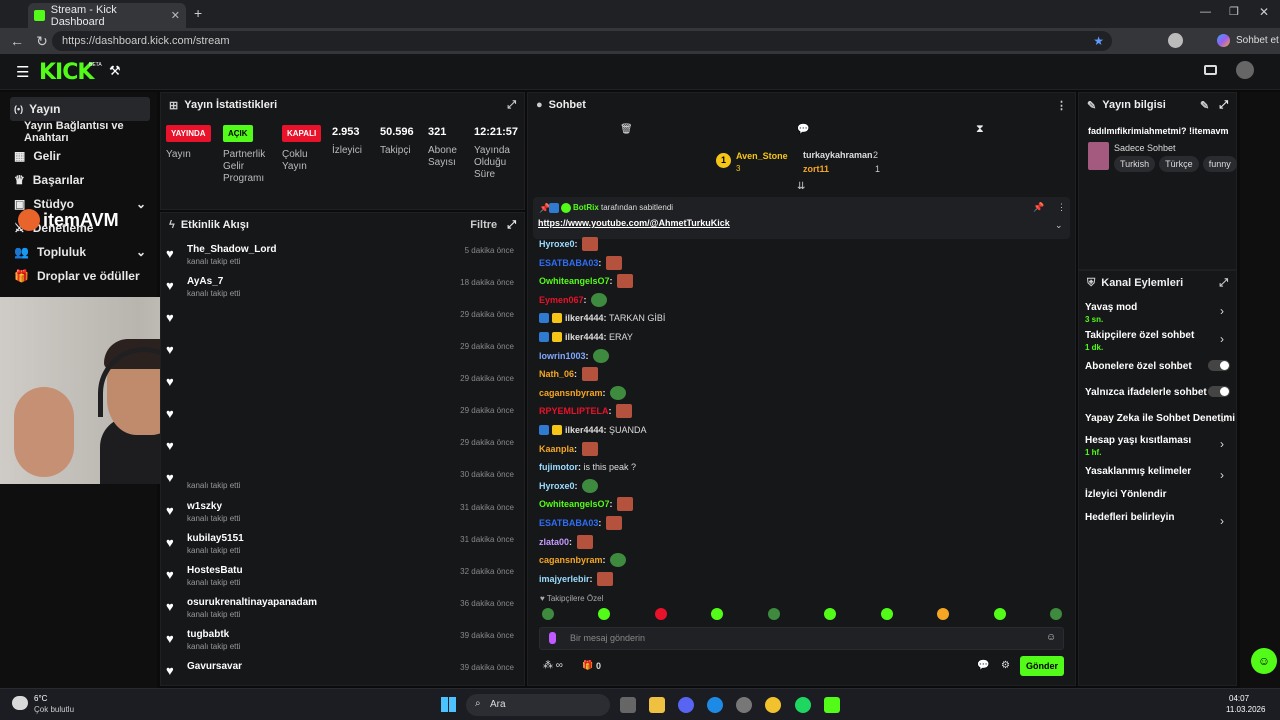 This screenshot has height=720, width=1280. What do you see at coordinates (1264, 661) in the screenshot?
I see `help-icon: ☺` at bounding box center [1264, 661].